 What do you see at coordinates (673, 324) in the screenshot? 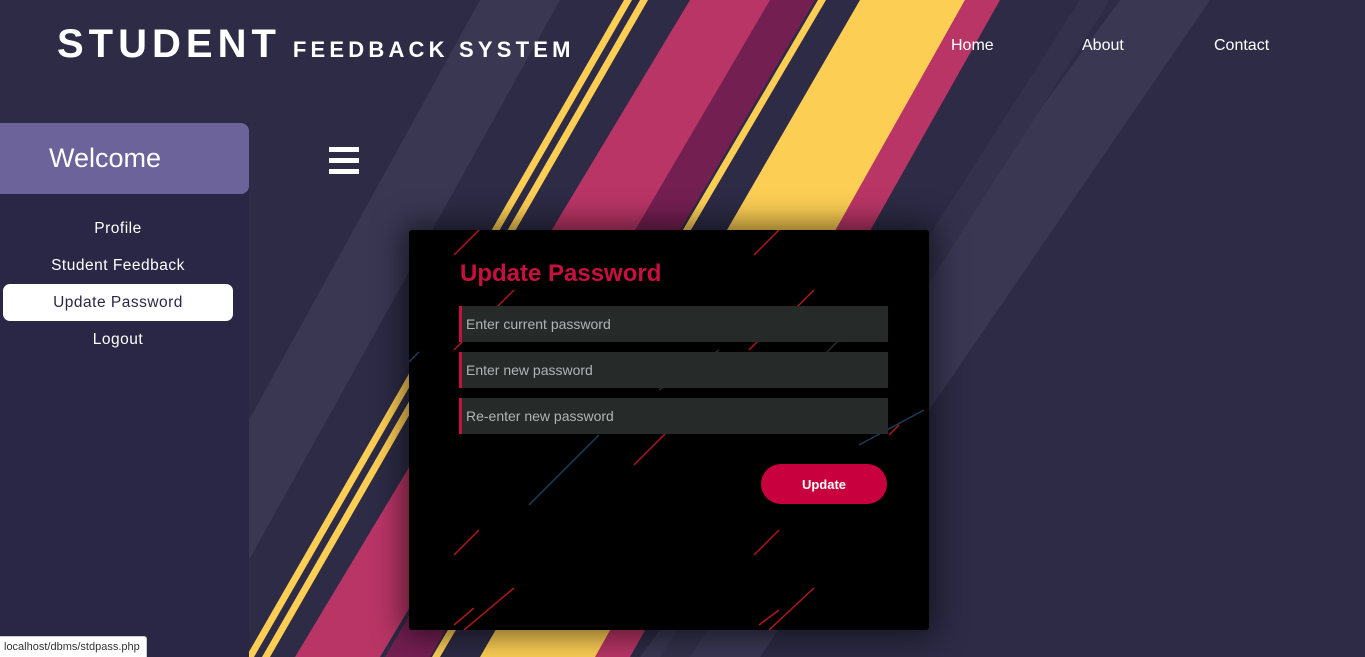
I see `current-password-input` at bounding box center [673, 324].